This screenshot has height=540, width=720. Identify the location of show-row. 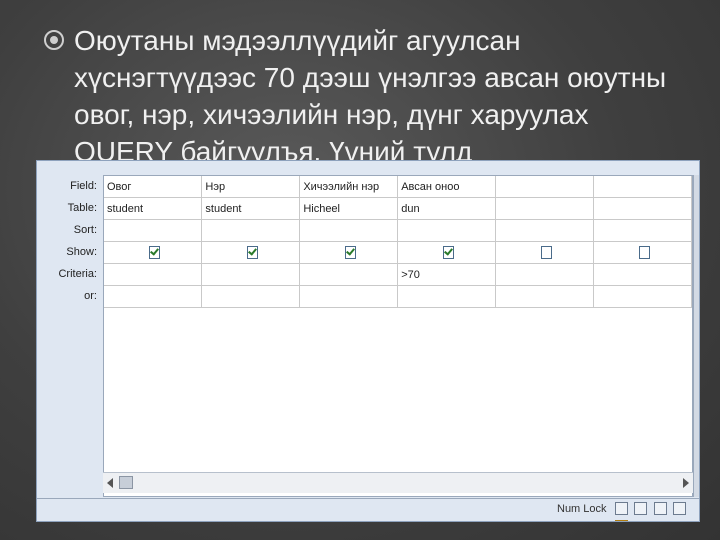
(398, 252).